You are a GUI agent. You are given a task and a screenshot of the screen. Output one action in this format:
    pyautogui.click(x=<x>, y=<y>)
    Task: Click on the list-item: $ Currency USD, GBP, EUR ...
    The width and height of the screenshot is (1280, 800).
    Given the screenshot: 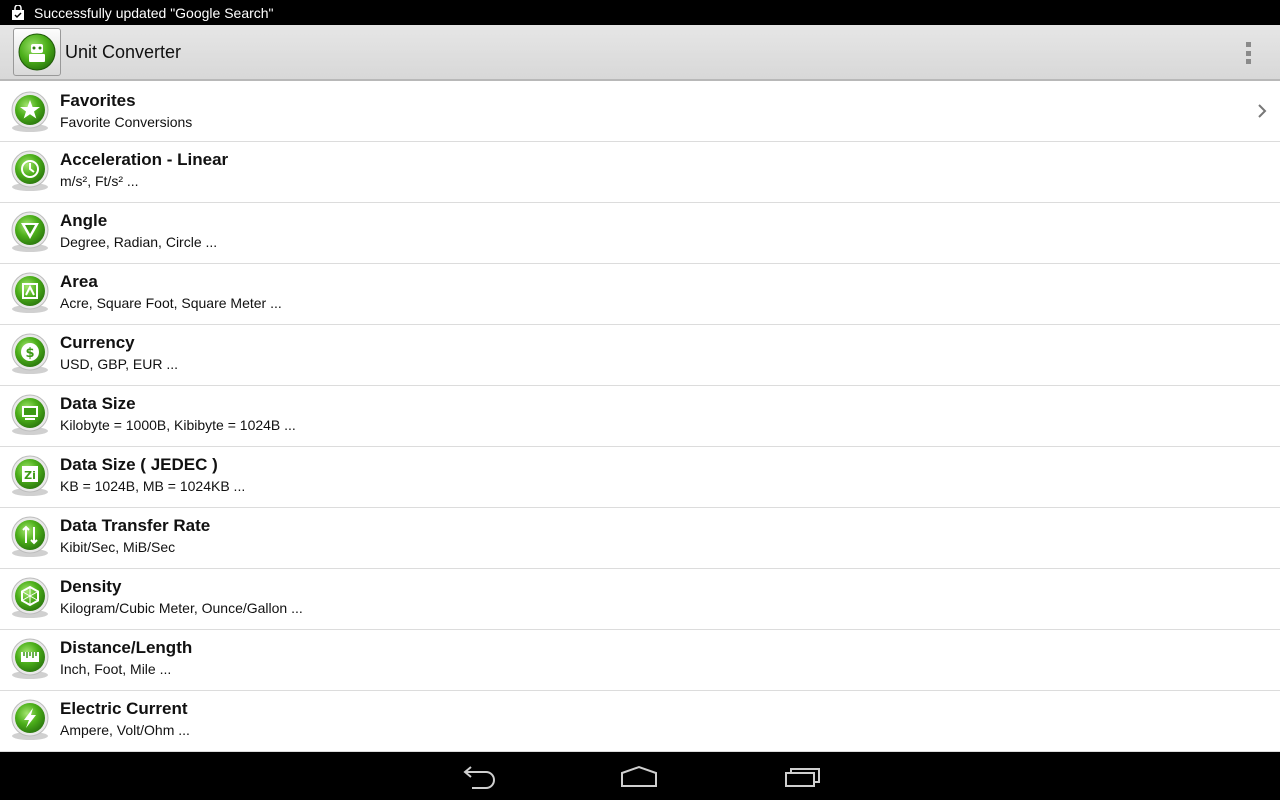 What is the action you would take?
    pyautogui.click(x=640, y=355)
    